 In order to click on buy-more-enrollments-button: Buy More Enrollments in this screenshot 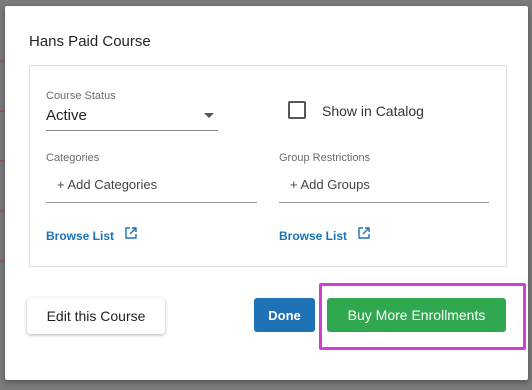, I will do `click(416, 315)`.